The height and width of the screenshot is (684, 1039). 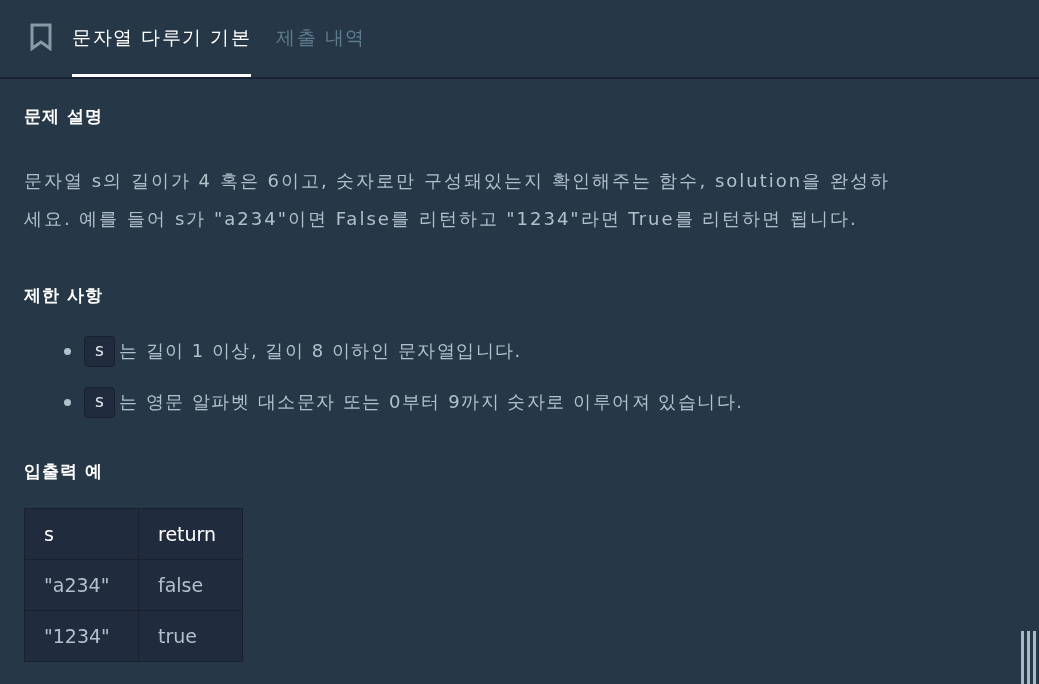 What do you see at coordinates (41, 37) in the screenshot?
I see `bookmark-icon` at bounding box center [41, 37].